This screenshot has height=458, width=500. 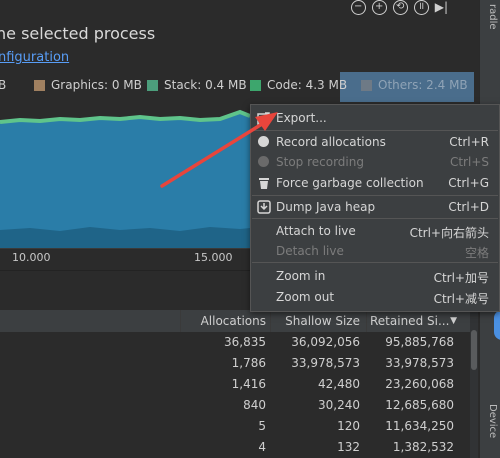 What do you see at coordinates (331, 142) in the screenshot?
I see `menu-item-label: Record allocations` at bounding box center [331, 142].